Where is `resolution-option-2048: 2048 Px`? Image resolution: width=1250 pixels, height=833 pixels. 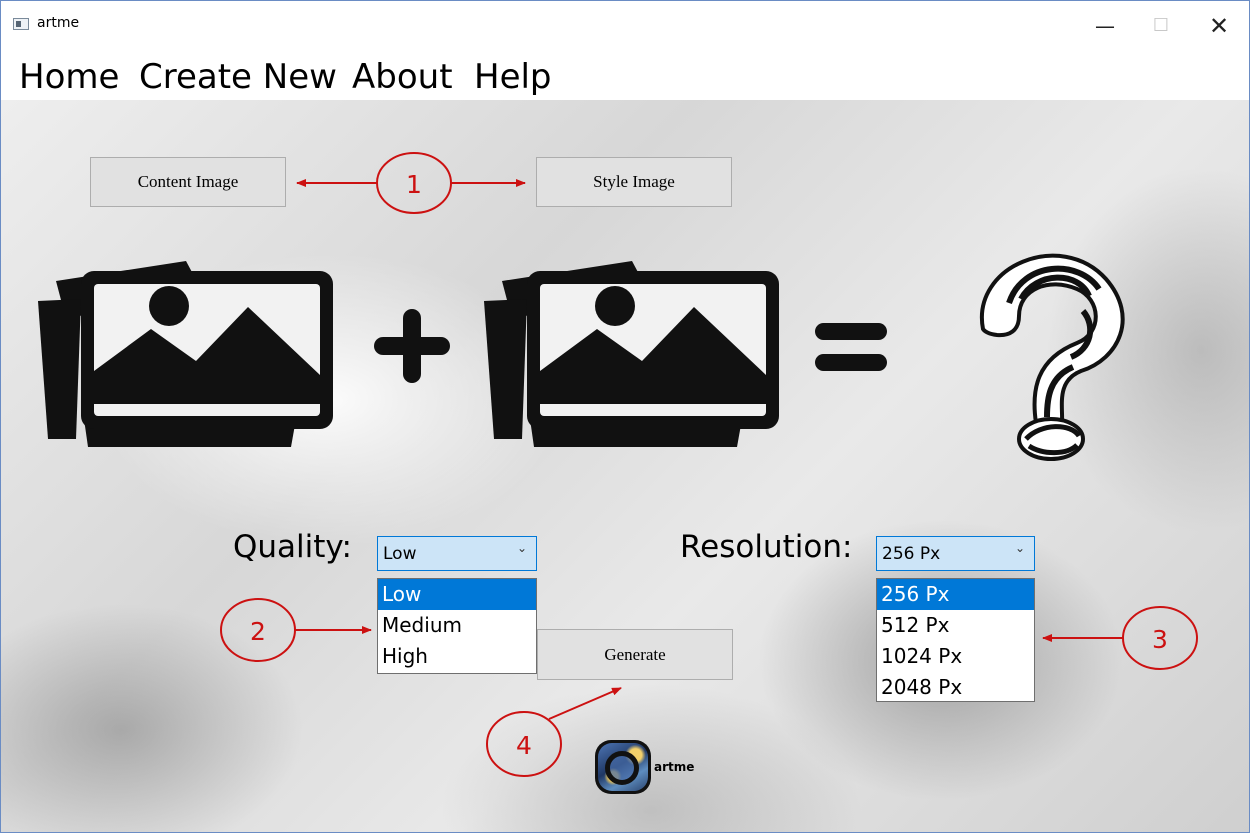
resolution-option-2048: 2048 Px is located at coordinates (955, 687).